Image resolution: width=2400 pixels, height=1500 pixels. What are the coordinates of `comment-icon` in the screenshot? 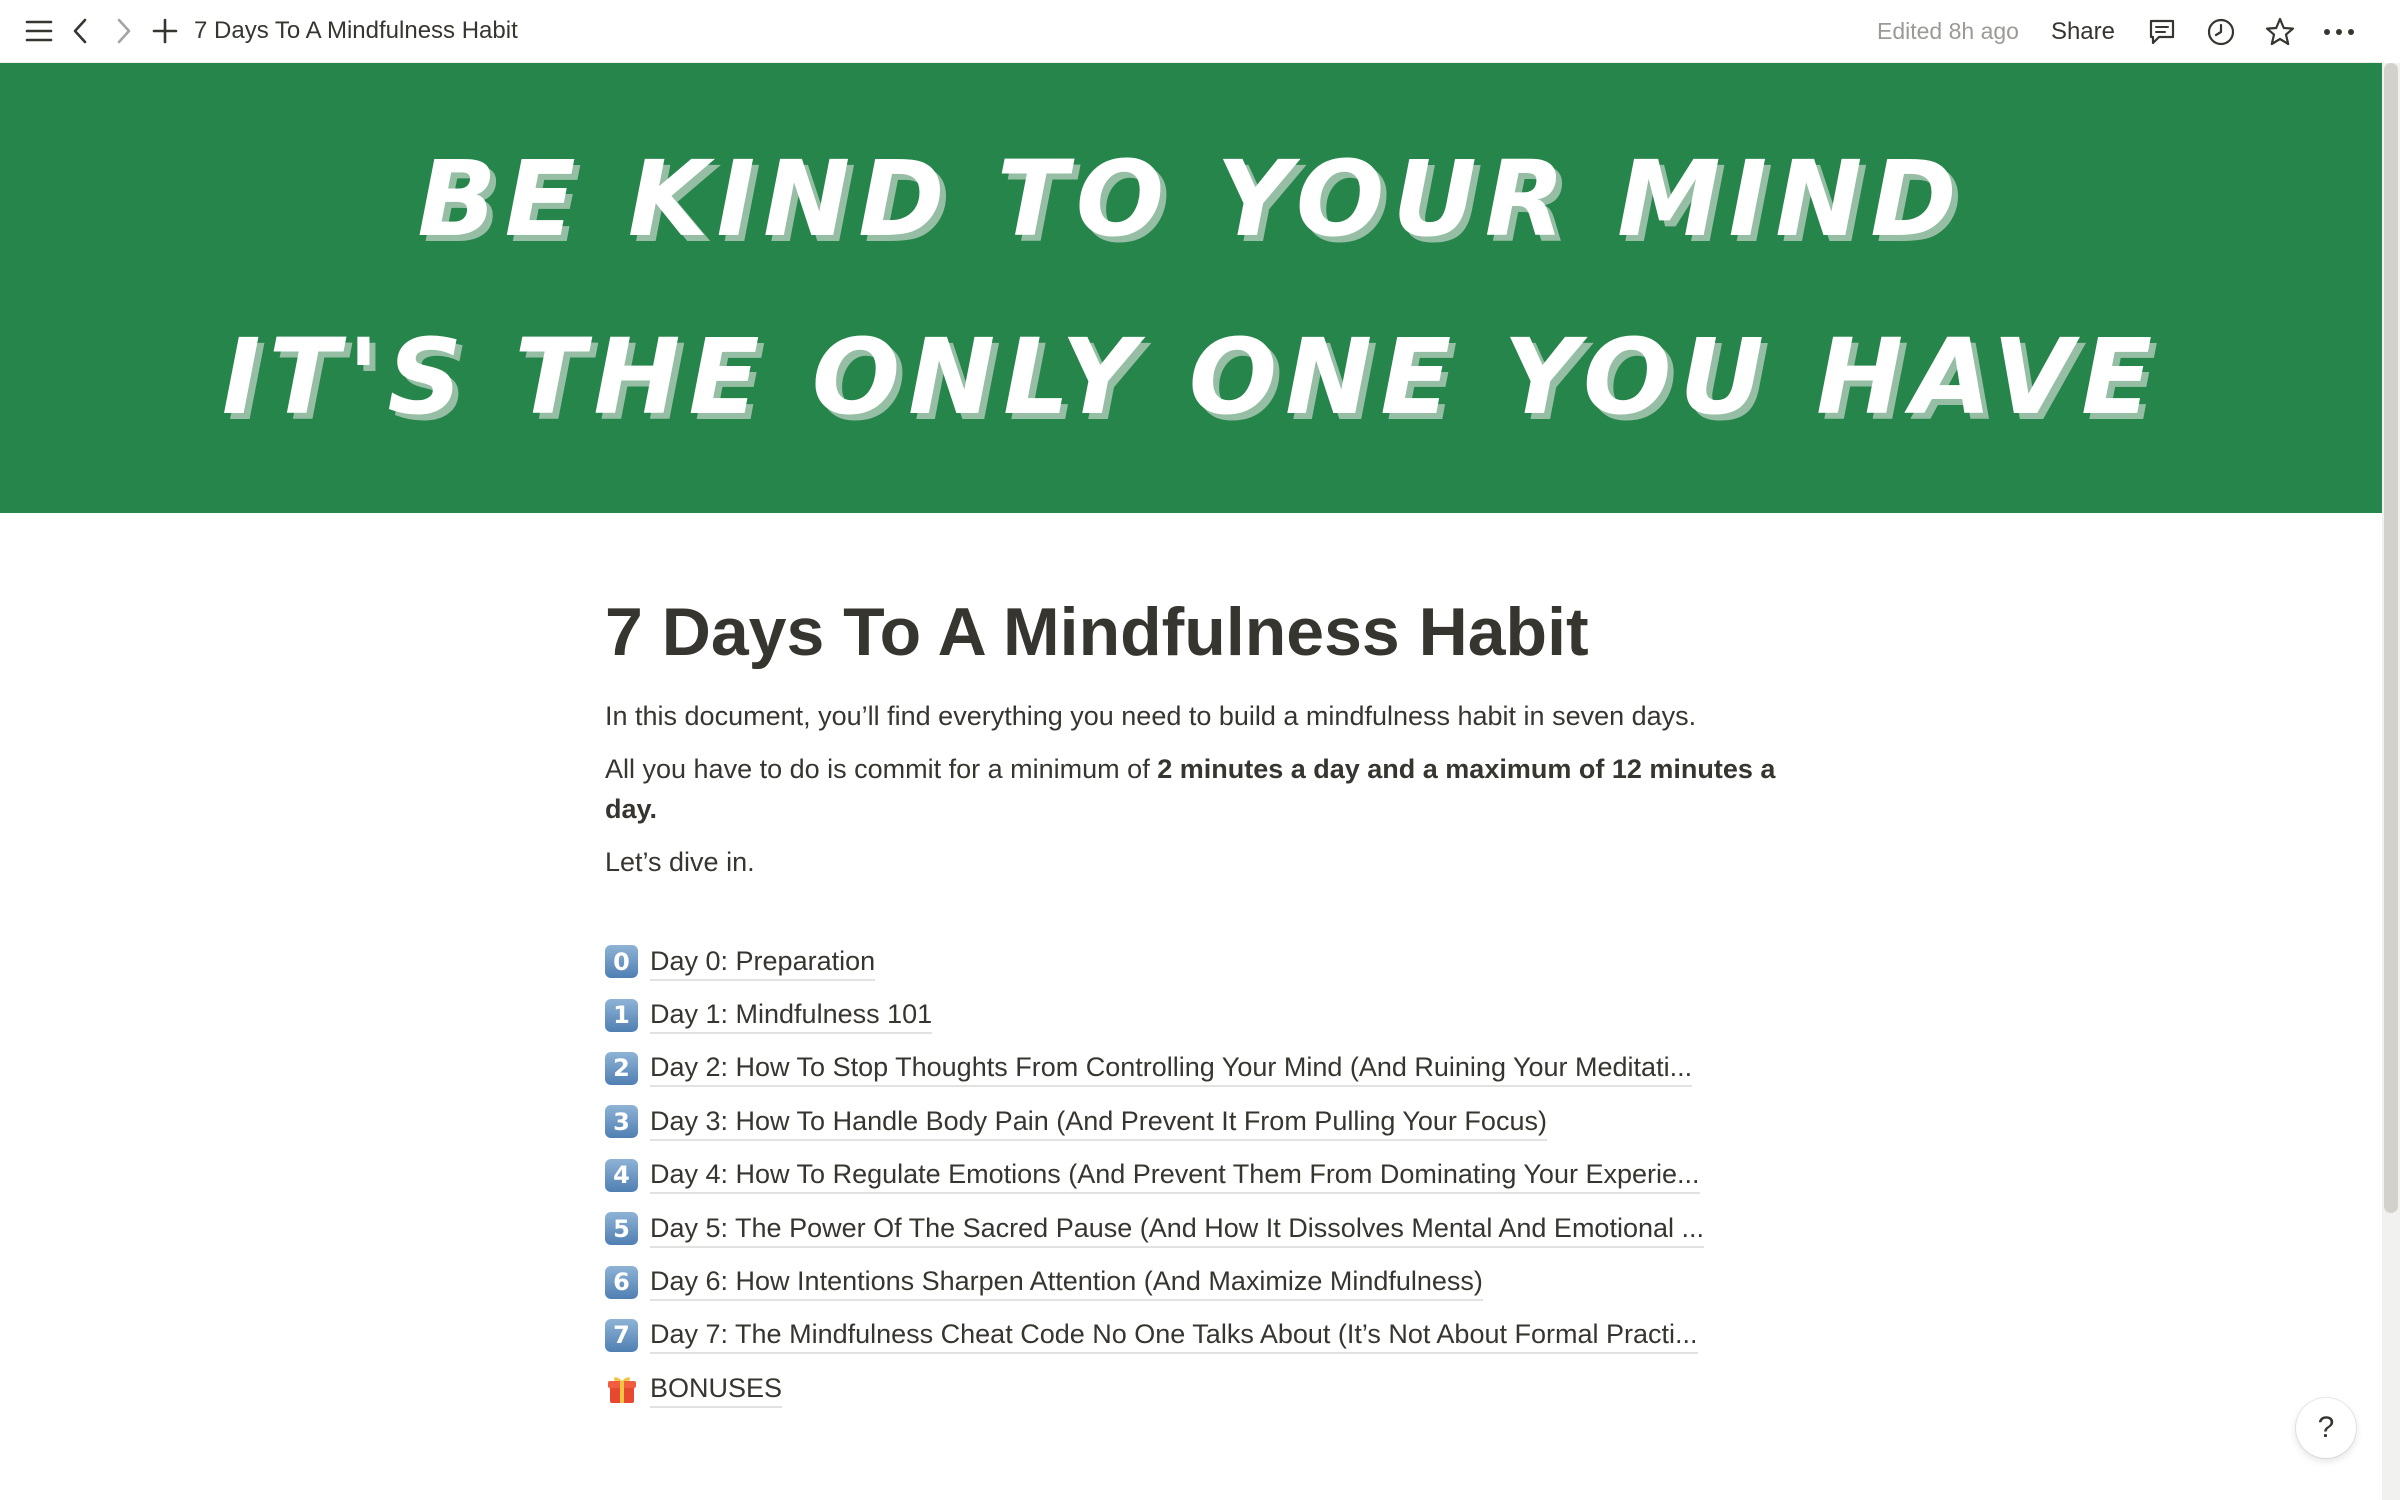 It's located at (2162, 32).